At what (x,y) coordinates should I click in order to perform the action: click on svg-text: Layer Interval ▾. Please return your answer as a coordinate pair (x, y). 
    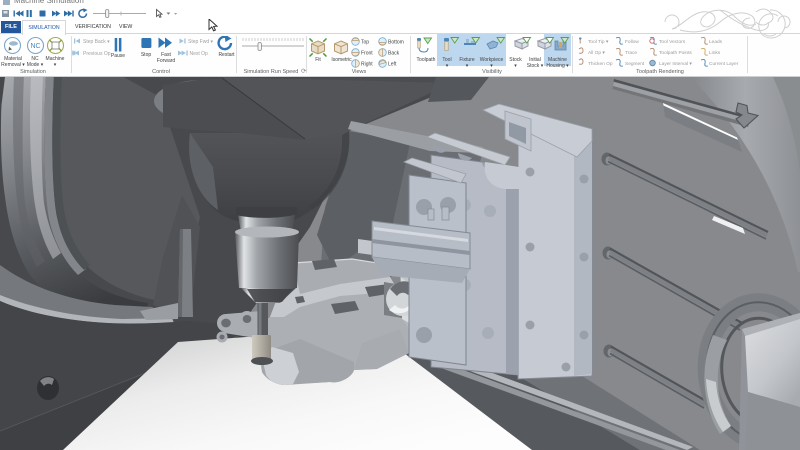
    Looking at the image, I should click on (675, 64).